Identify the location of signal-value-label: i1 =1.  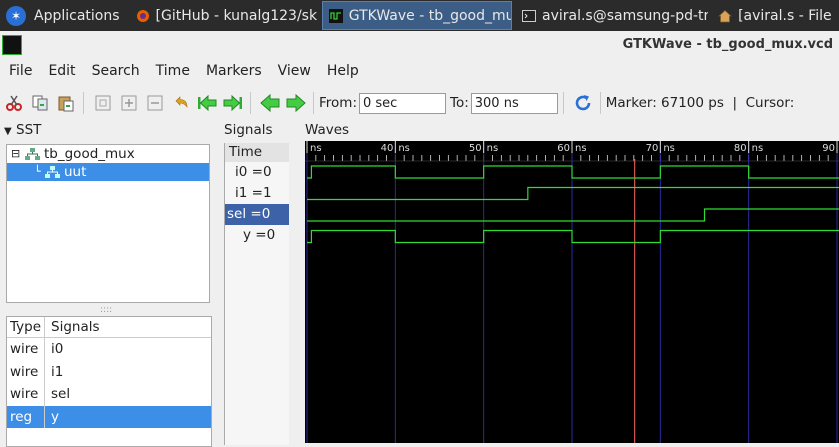
(253, 193).